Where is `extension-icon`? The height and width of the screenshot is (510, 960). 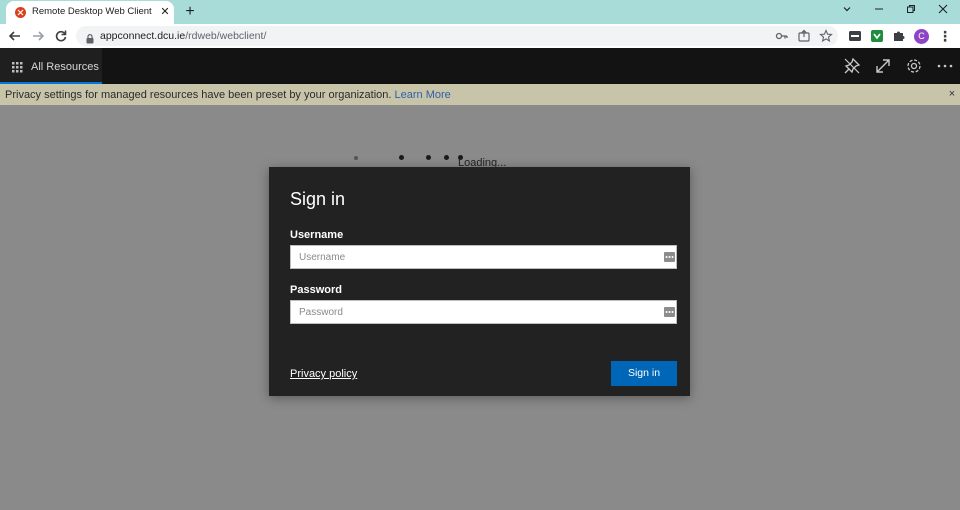
extension-icon is located at coordinates (855, 36).